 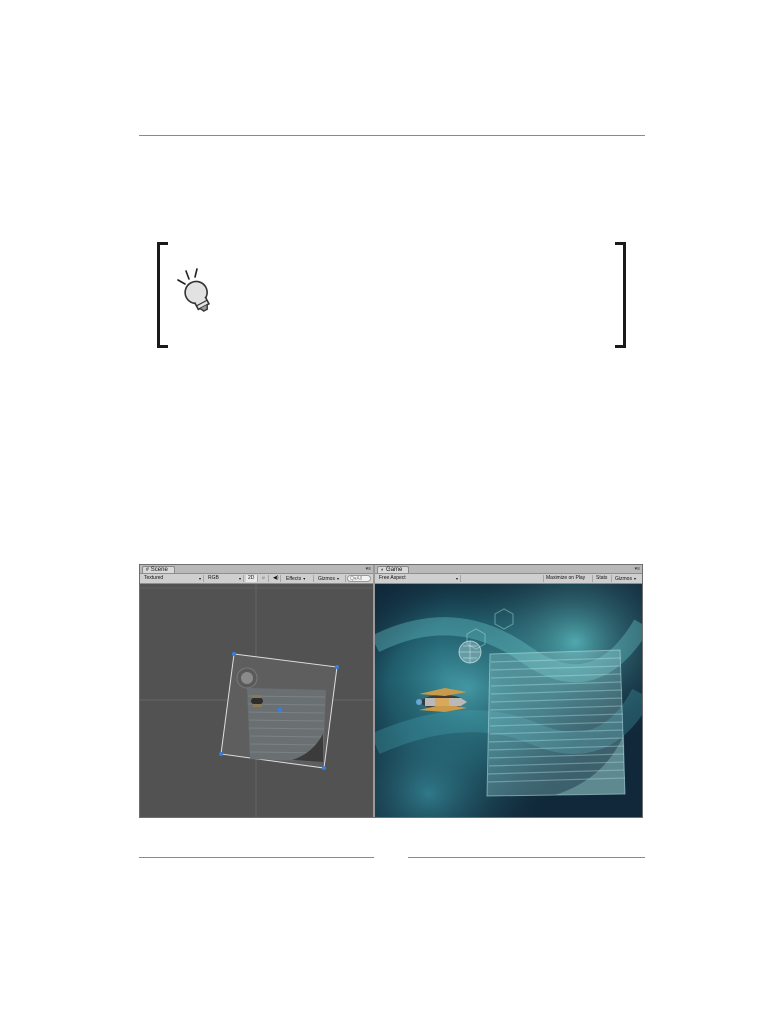 I want to click on audio-toggle: ◀), so click(x=276, y=578).